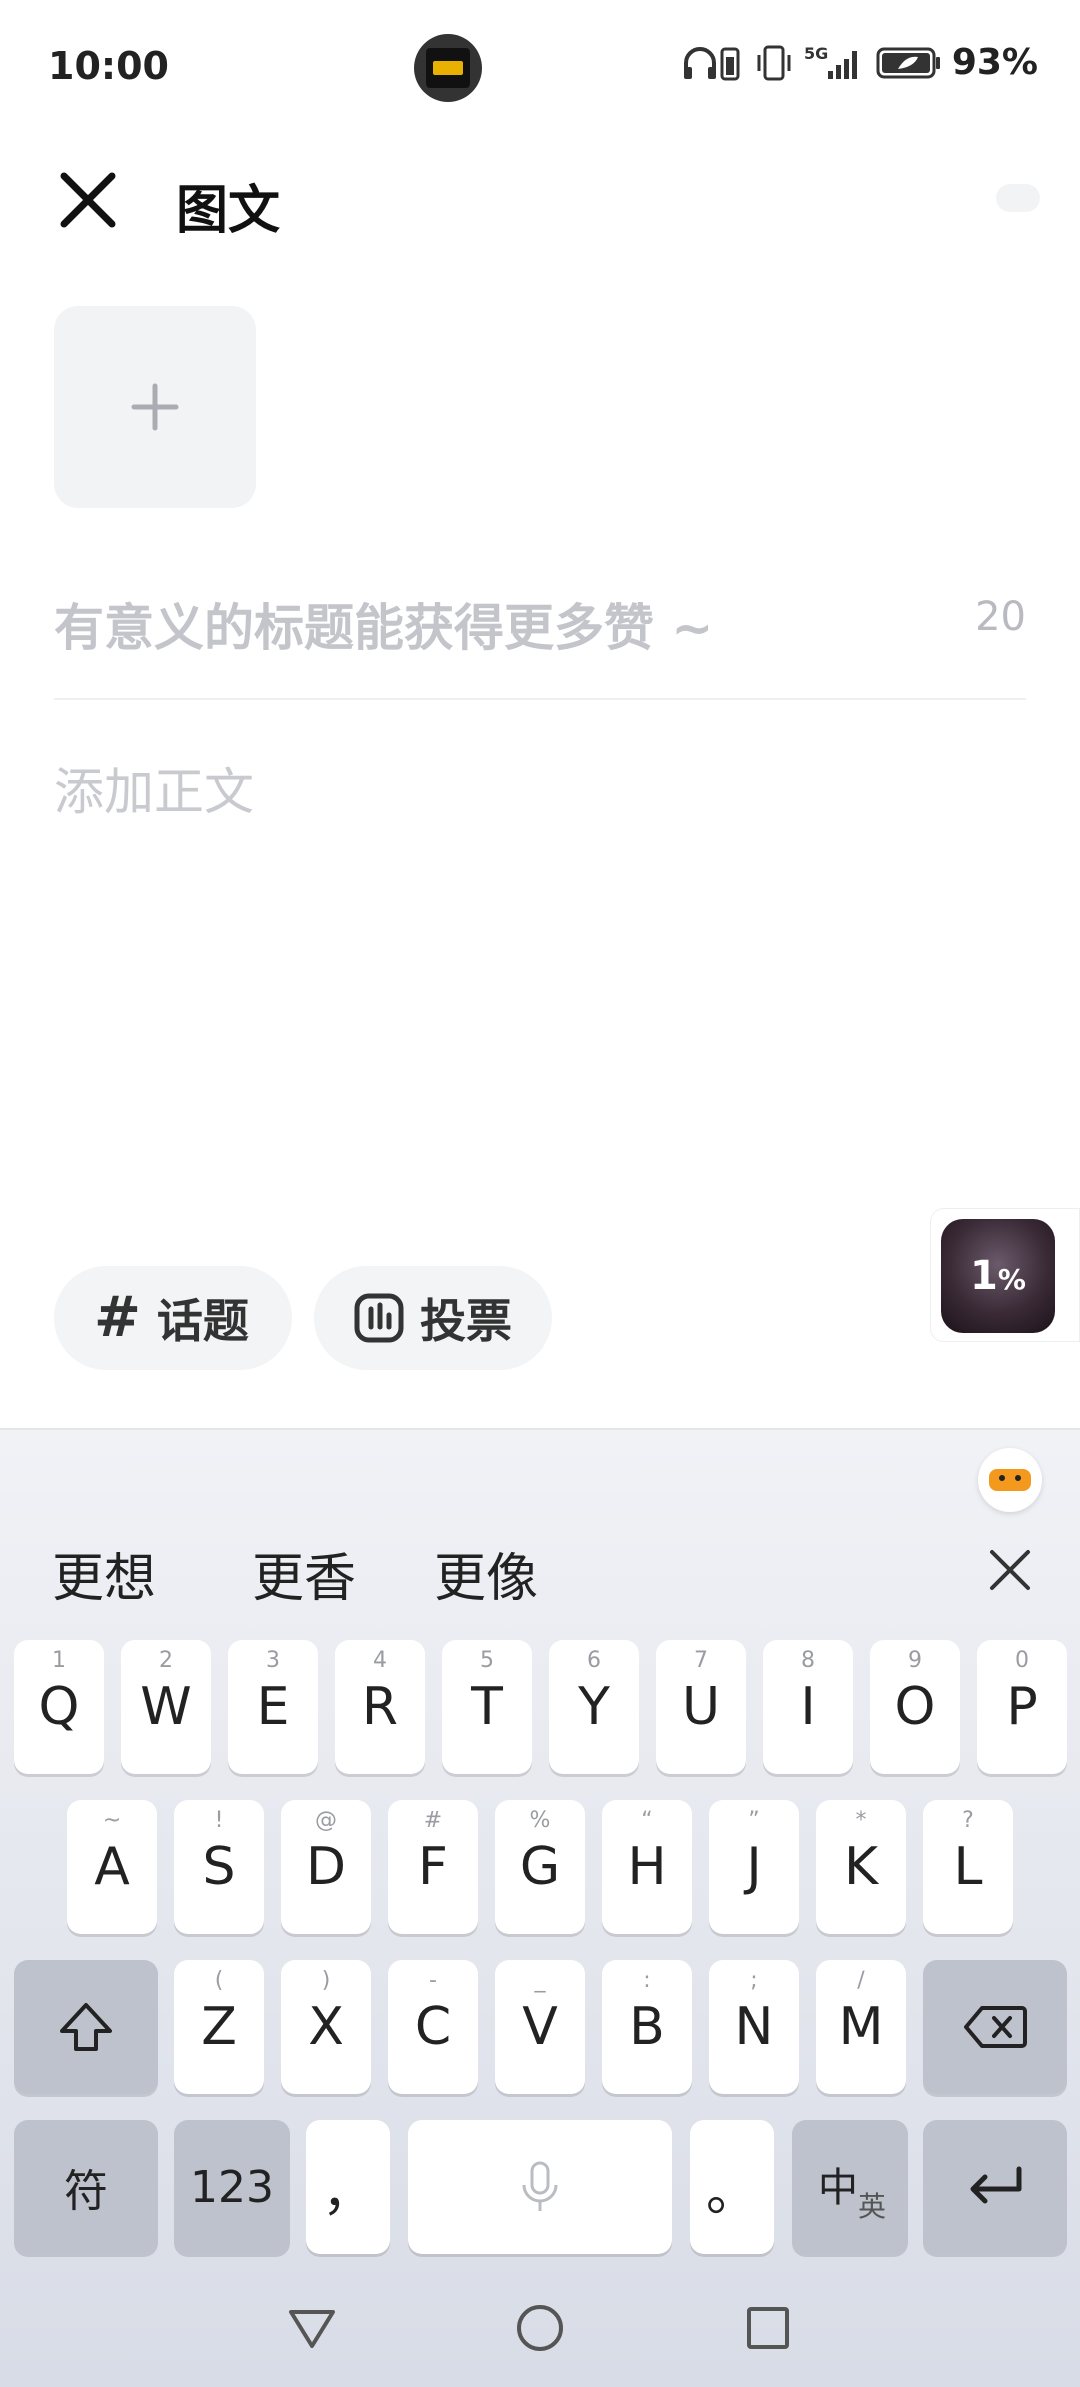 This screenshot has height=2387, width=1080. What do you see at coordinates (219, 2027) in the screenshot?
I see `key-z: (Z` at bounding box center [219, 2027].